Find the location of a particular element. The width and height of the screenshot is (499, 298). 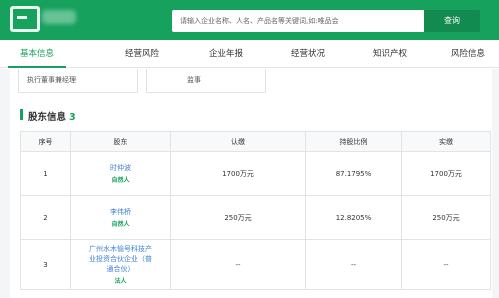

shareholder-name-link: 李伟桥 is located at coordinates (120, 212).